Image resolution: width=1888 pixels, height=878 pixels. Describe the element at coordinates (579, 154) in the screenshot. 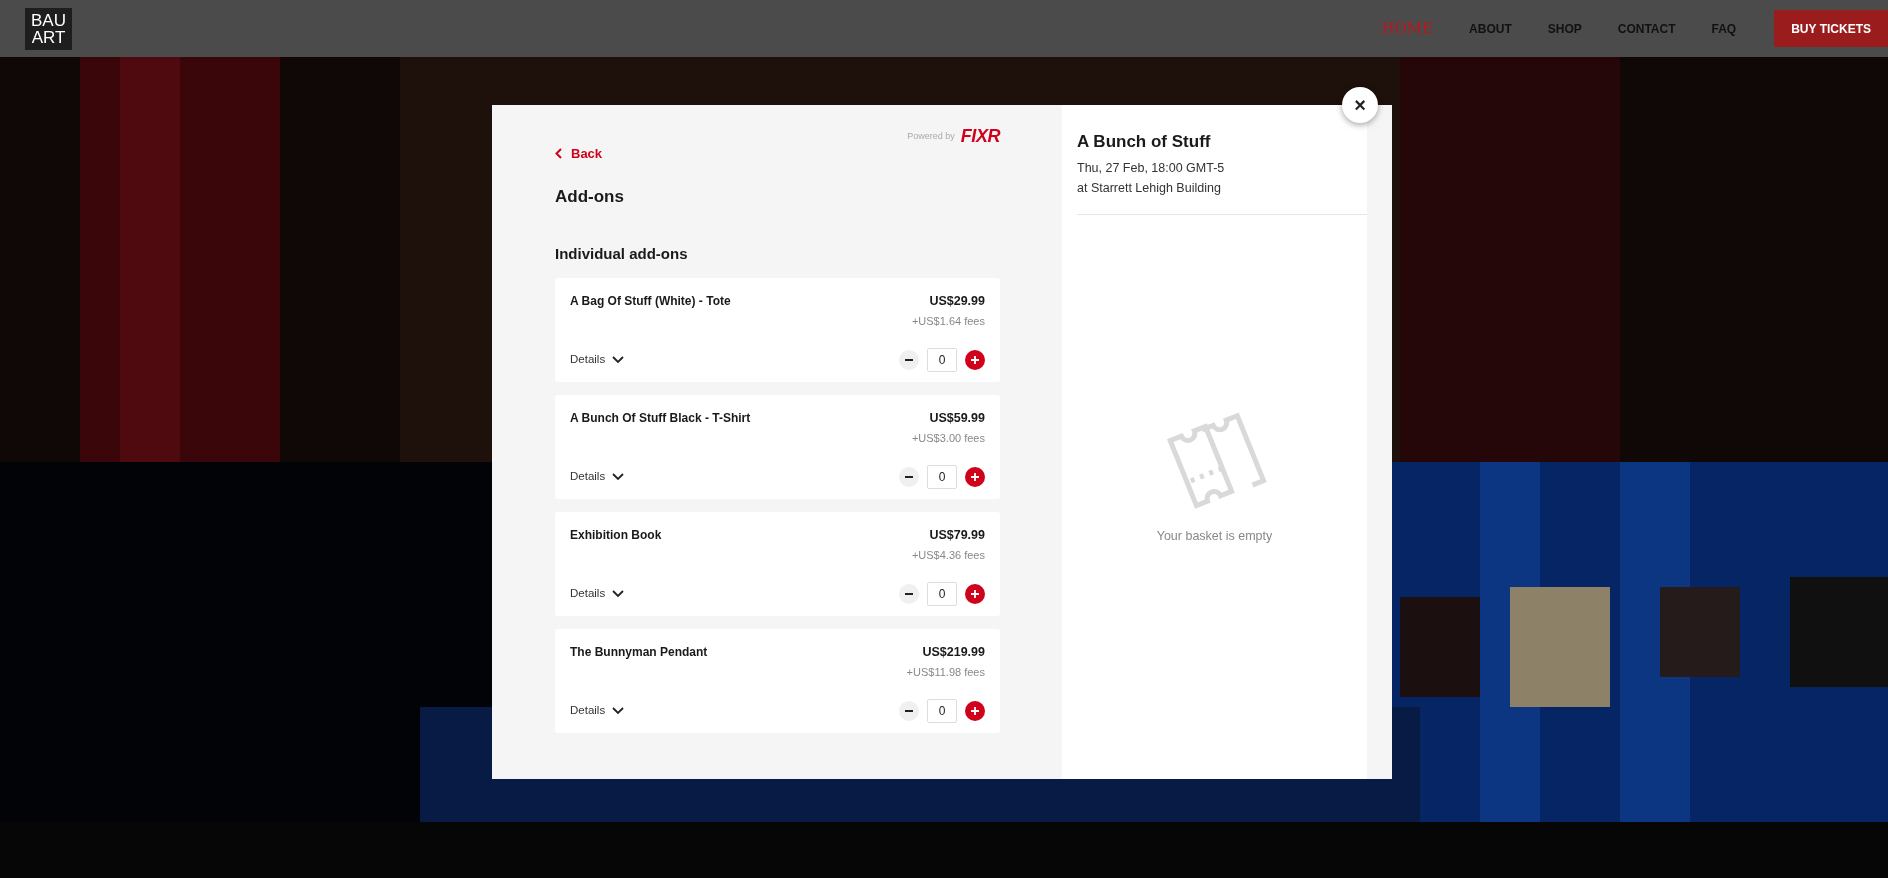

I see `back-link: Back` at that location.